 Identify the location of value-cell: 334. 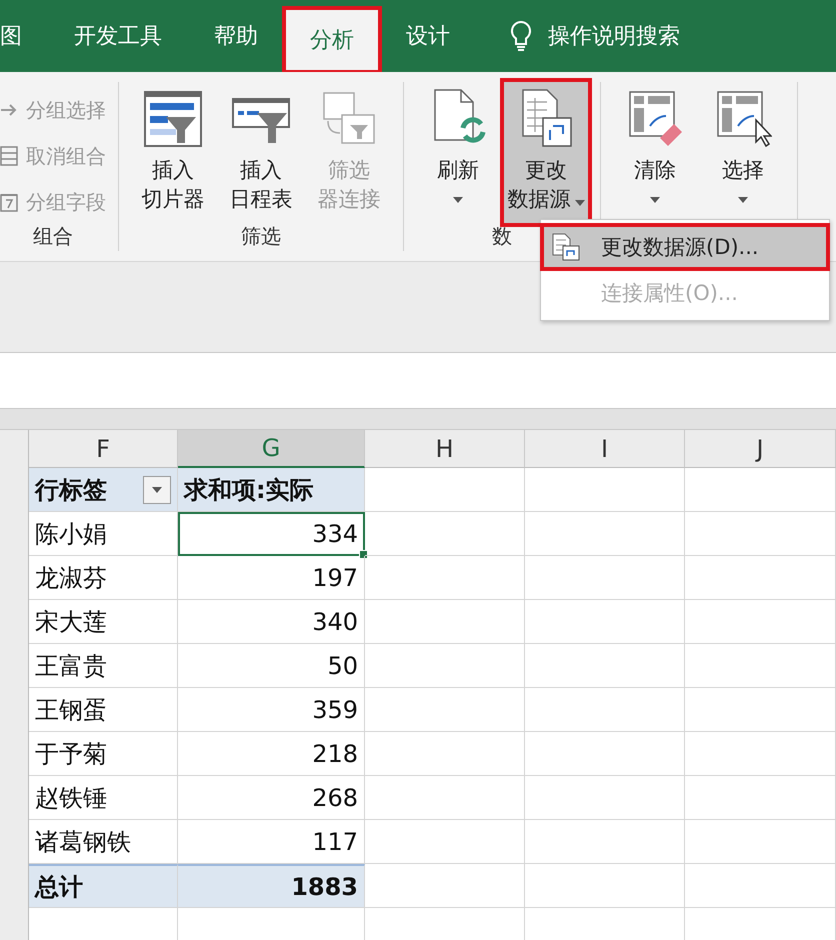
(271, 534).